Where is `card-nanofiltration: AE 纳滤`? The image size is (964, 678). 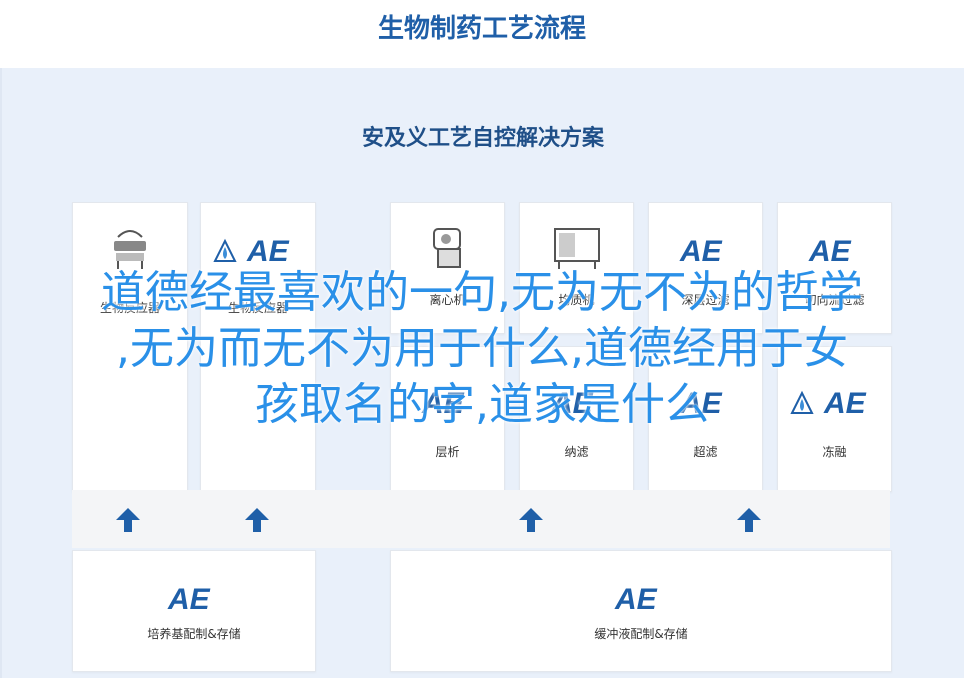
card-nanofiltration: AE 纳滤 is located at coordinates (576, 419).